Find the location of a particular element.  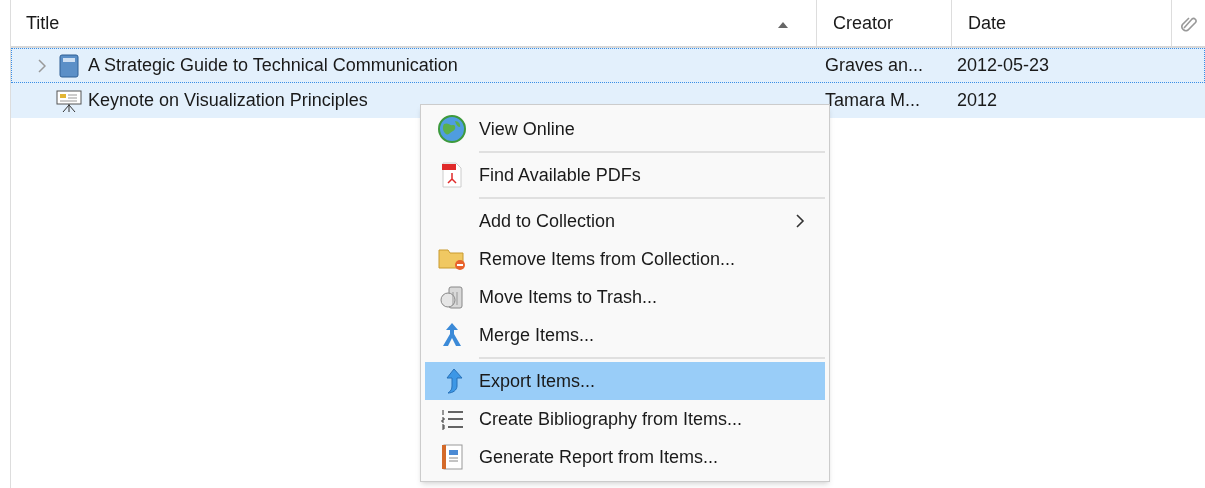

book-icon is located at coordinates (69, 65).